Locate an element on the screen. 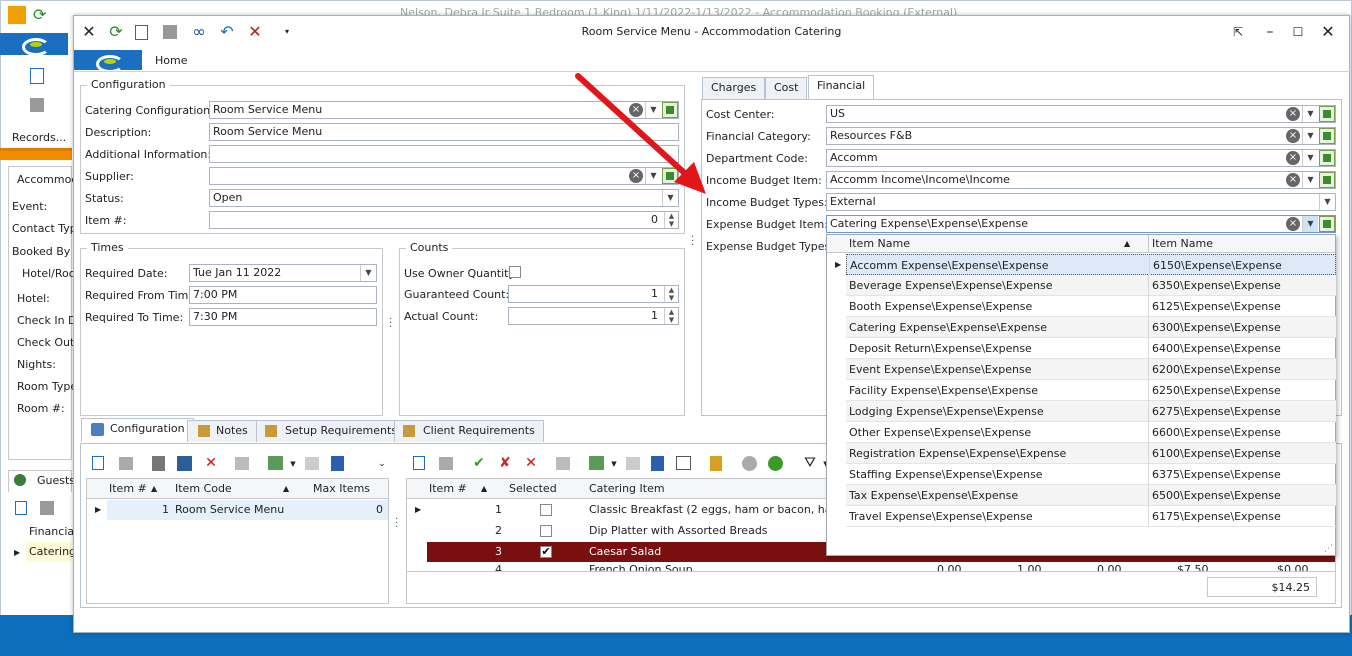  restore-top-icon: ⇱ is located at coordinates (1238, 32).